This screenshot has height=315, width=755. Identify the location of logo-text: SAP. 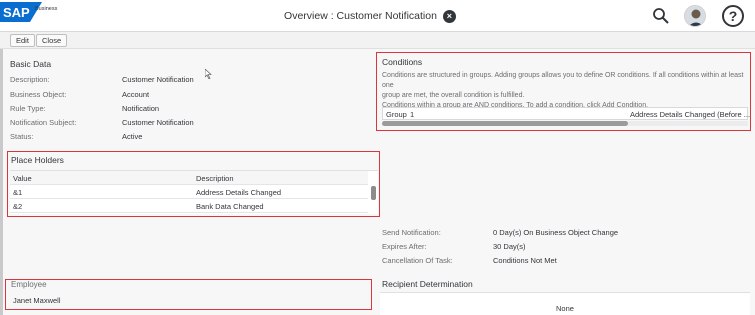
(16, 12).